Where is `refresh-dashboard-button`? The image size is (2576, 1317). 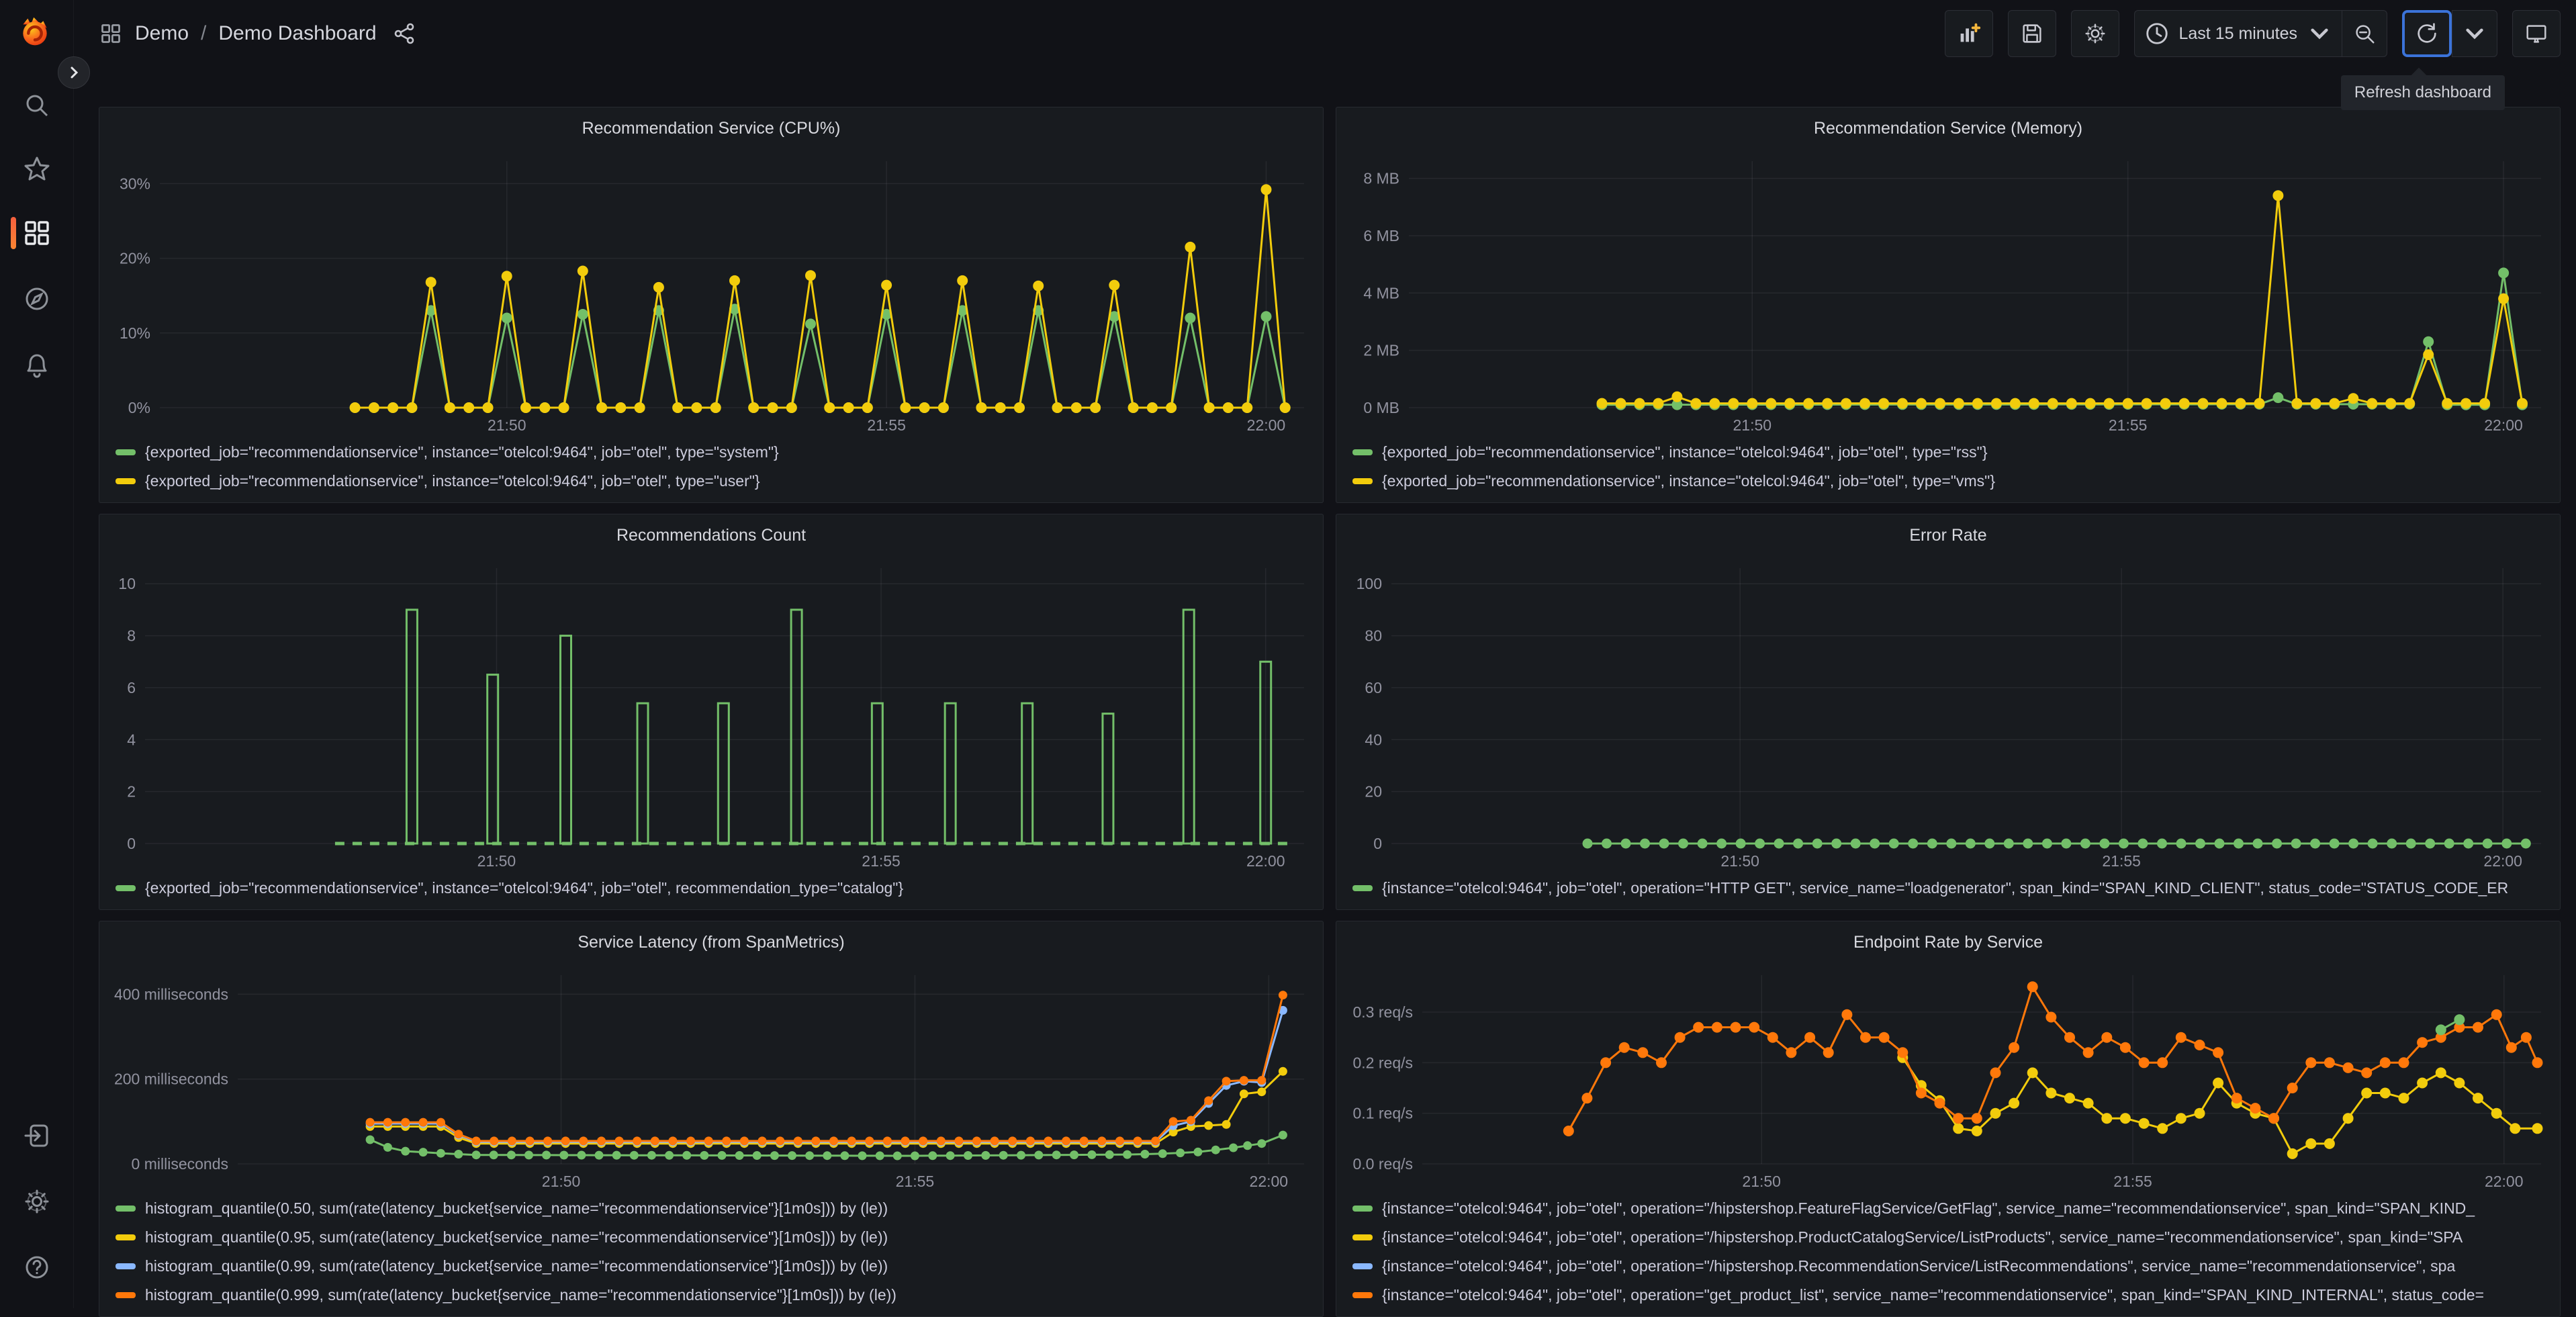
refresh-dashboard-button is located at coordinates (2427, 33).